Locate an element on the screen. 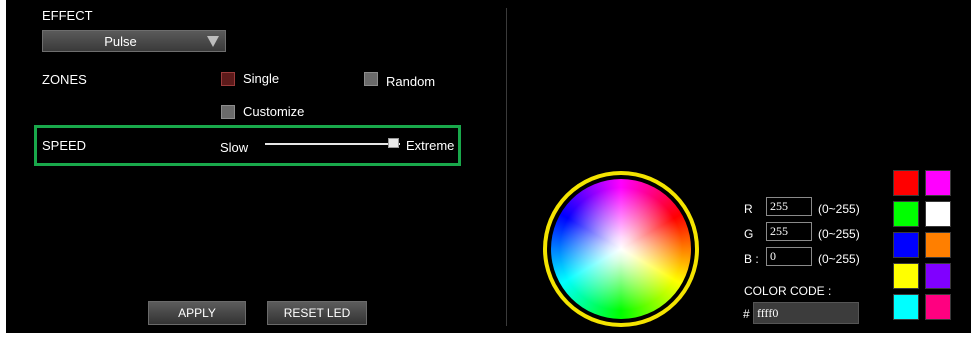 The width and height of the screenshot is (978, 339). speed-slow-label: Slow is located at coordinates (234, 147).